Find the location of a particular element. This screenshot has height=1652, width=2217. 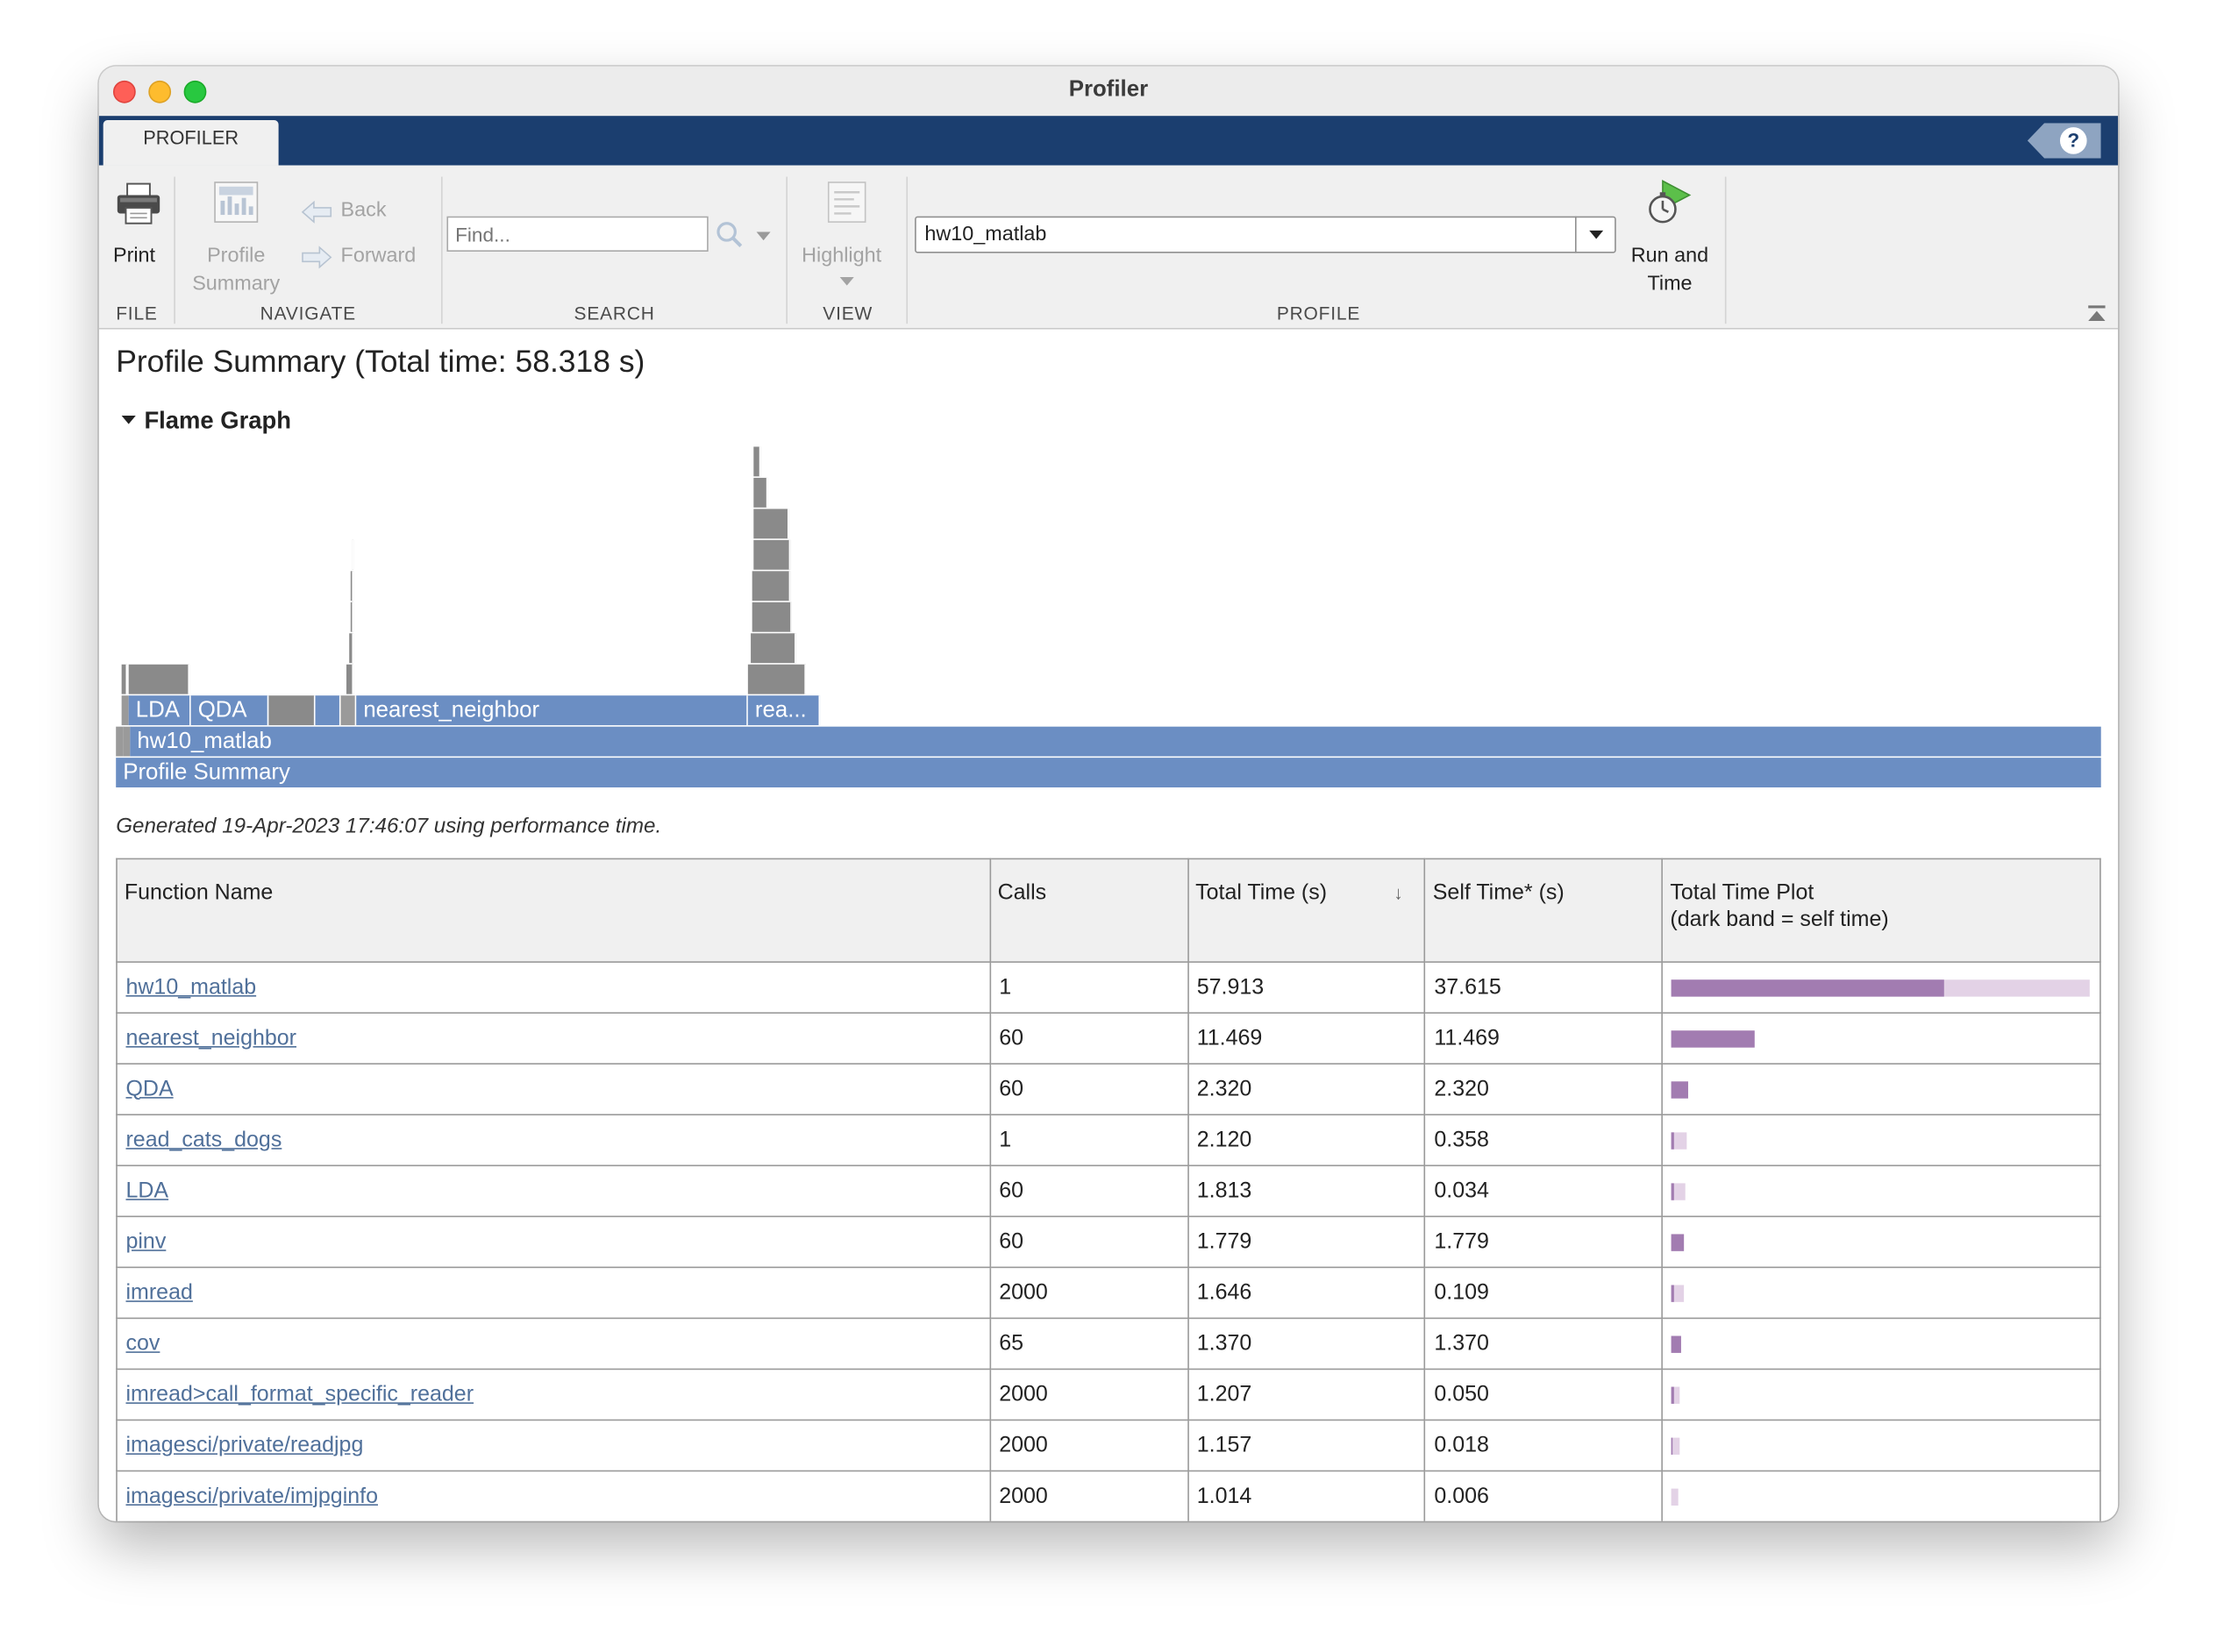

function-name-cell: cov is located at coordinates (553, 1344).